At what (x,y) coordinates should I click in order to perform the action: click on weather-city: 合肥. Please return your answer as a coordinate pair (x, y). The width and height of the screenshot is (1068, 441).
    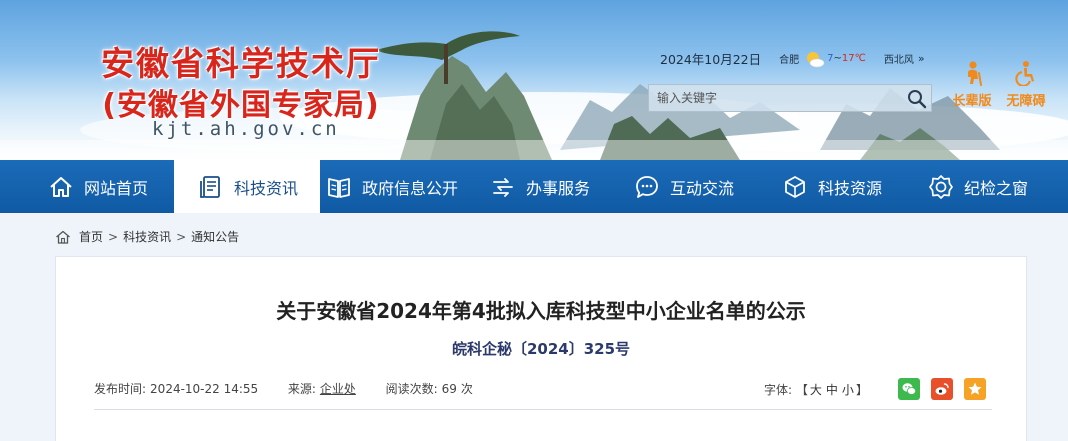
    Looking at the image, I should click on (789, 60).